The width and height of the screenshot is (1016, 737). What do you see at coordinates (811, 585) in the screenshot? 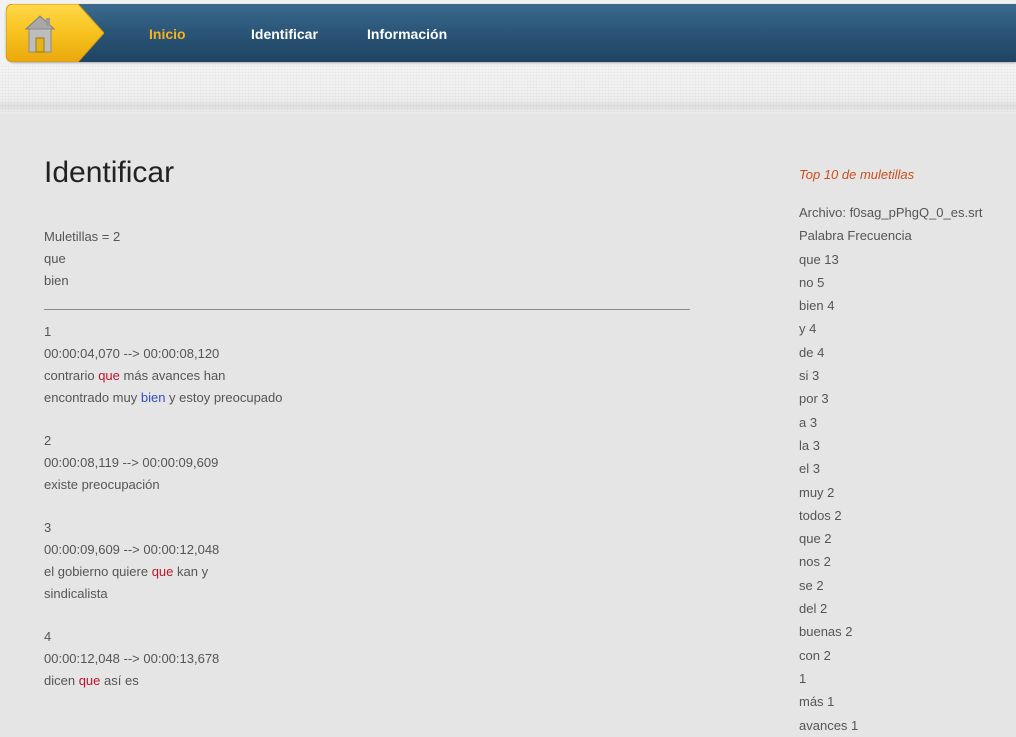
I see `frequency-row: se 2` at bounding box center [811, 585].